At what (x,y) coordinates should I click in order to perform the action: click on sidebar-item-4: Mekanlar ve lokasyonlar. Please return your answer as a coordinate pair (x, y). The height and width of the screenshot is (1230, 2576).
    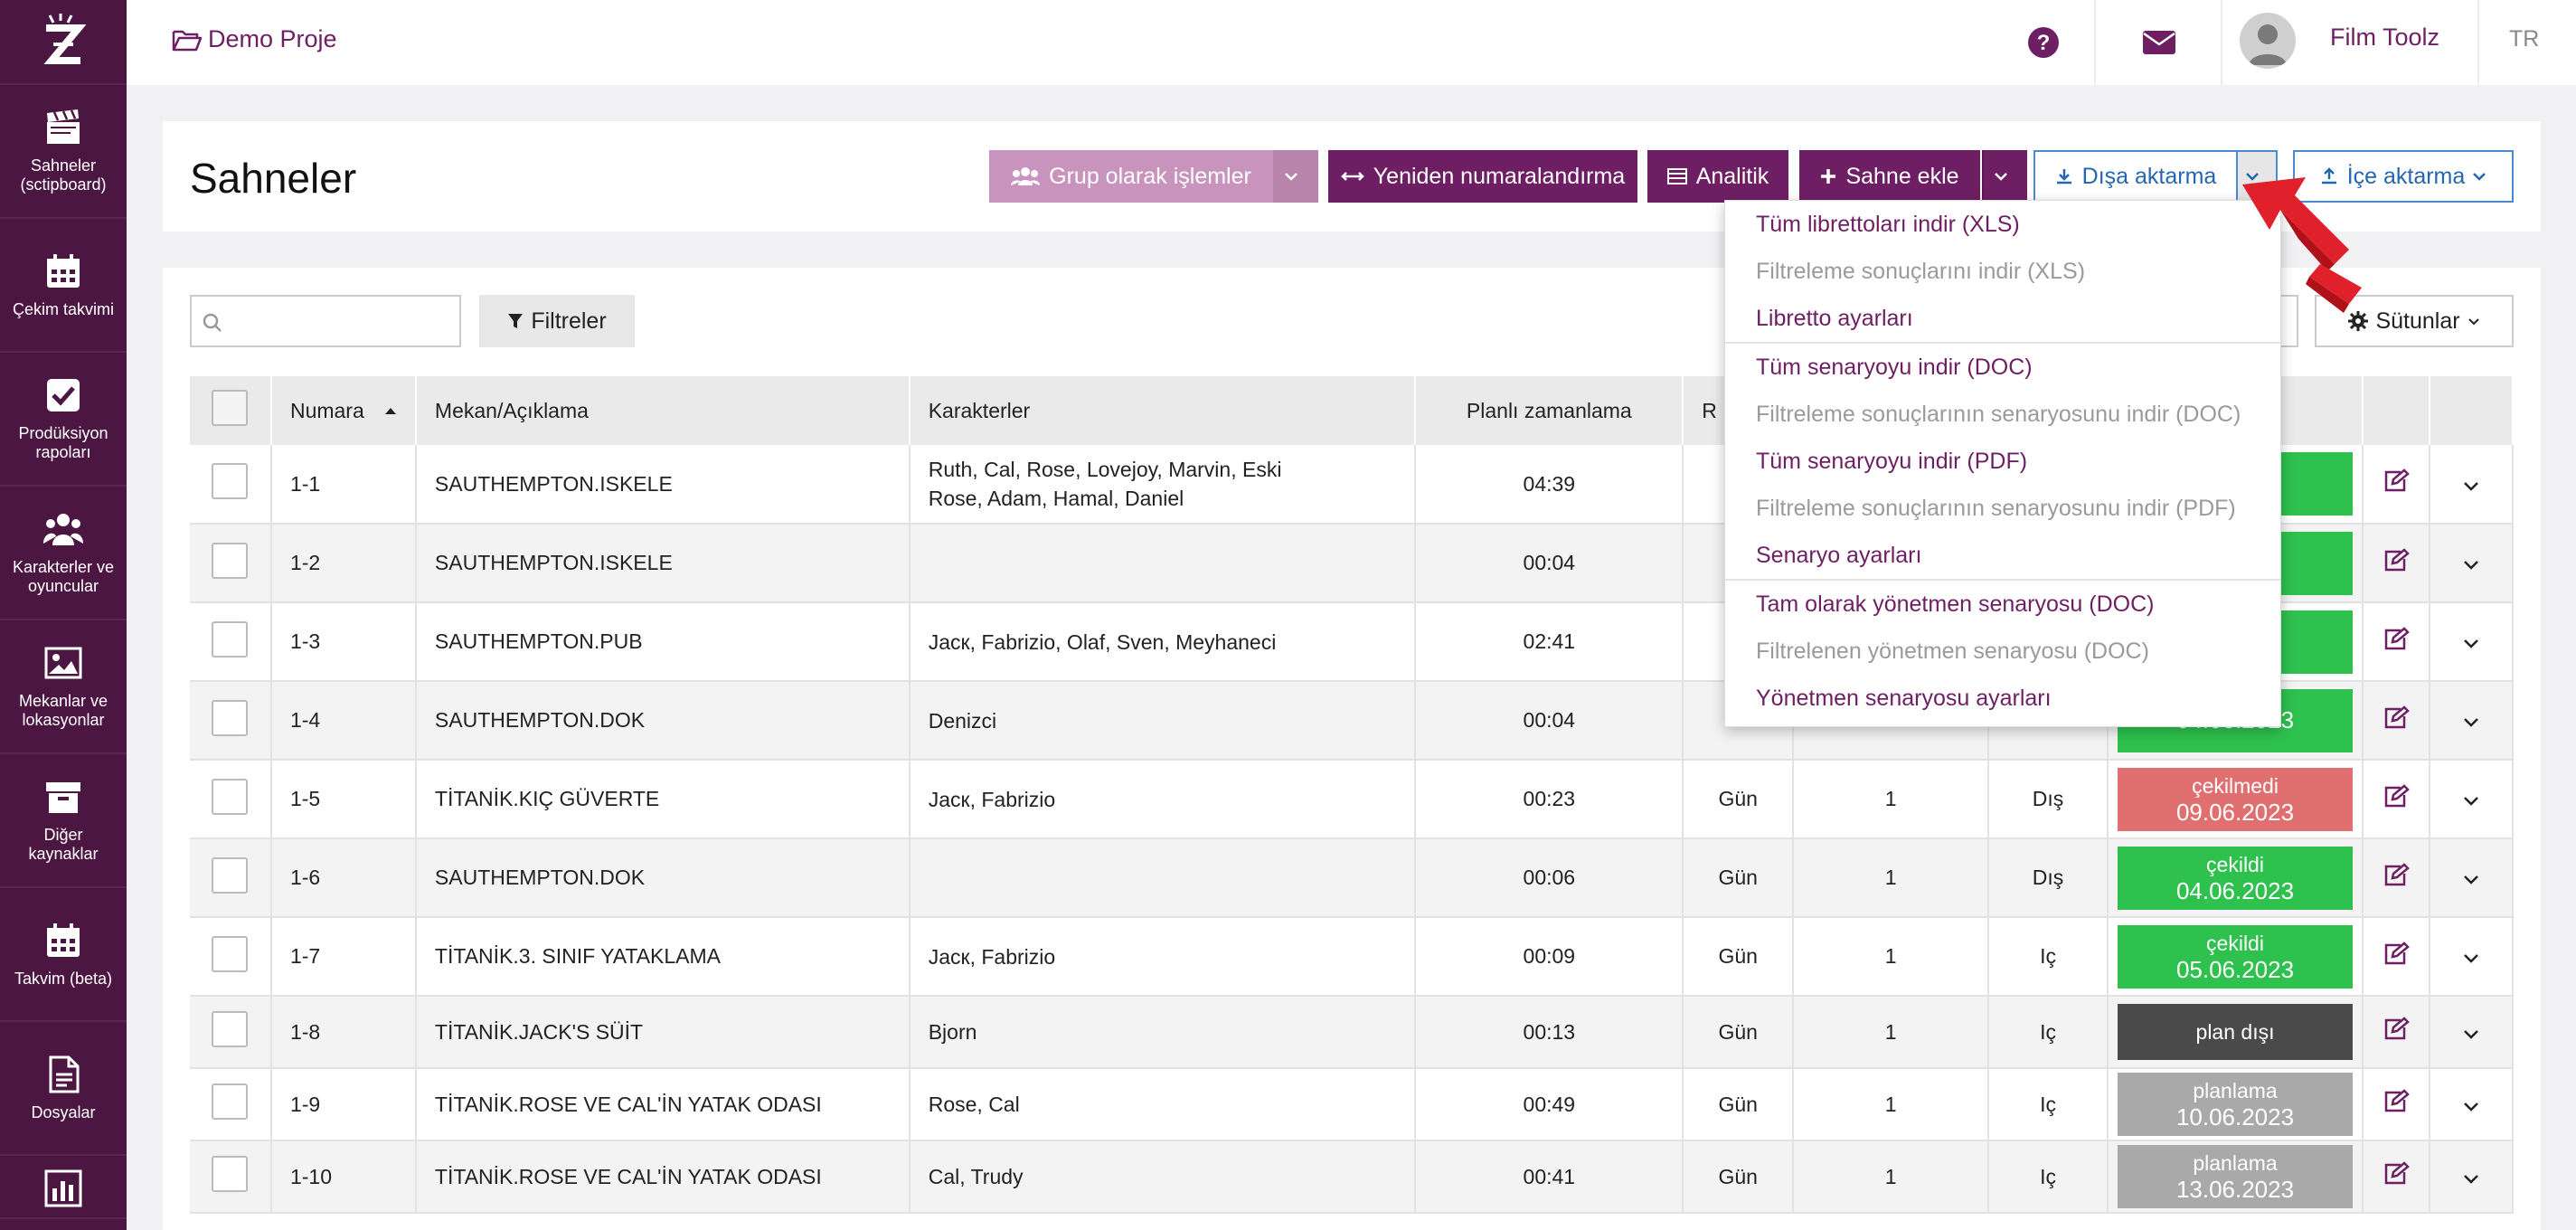
    Looking at the image, I should click on (63, 687).